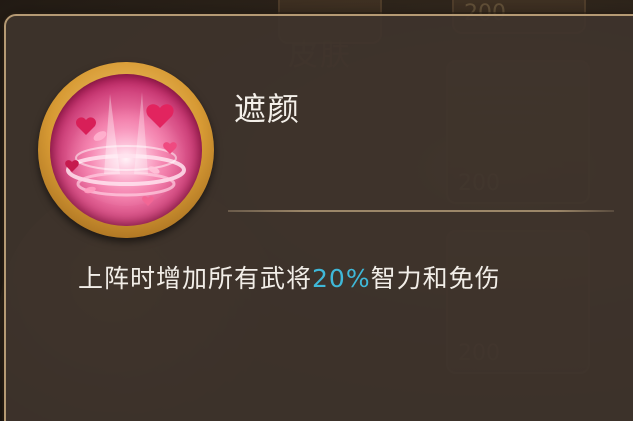 This screenshot has height=421, width=633. I want to click on description-prefix: 上阵时增加所有武将, so click(195, 278).